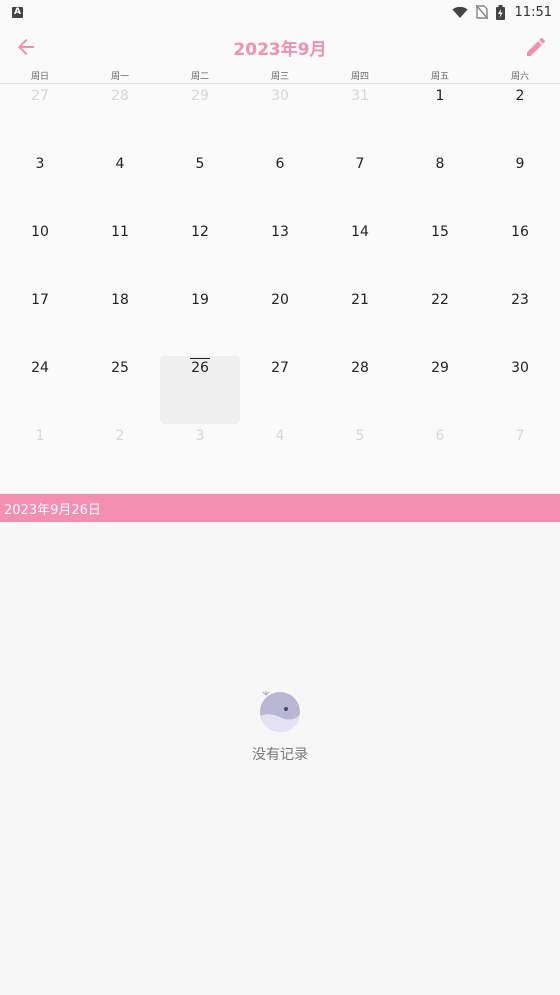  What do you see at coordinates (280, 755) in the screenshot?
I see `empty-state-text: 没有记录` at bounding box center [280, 755].